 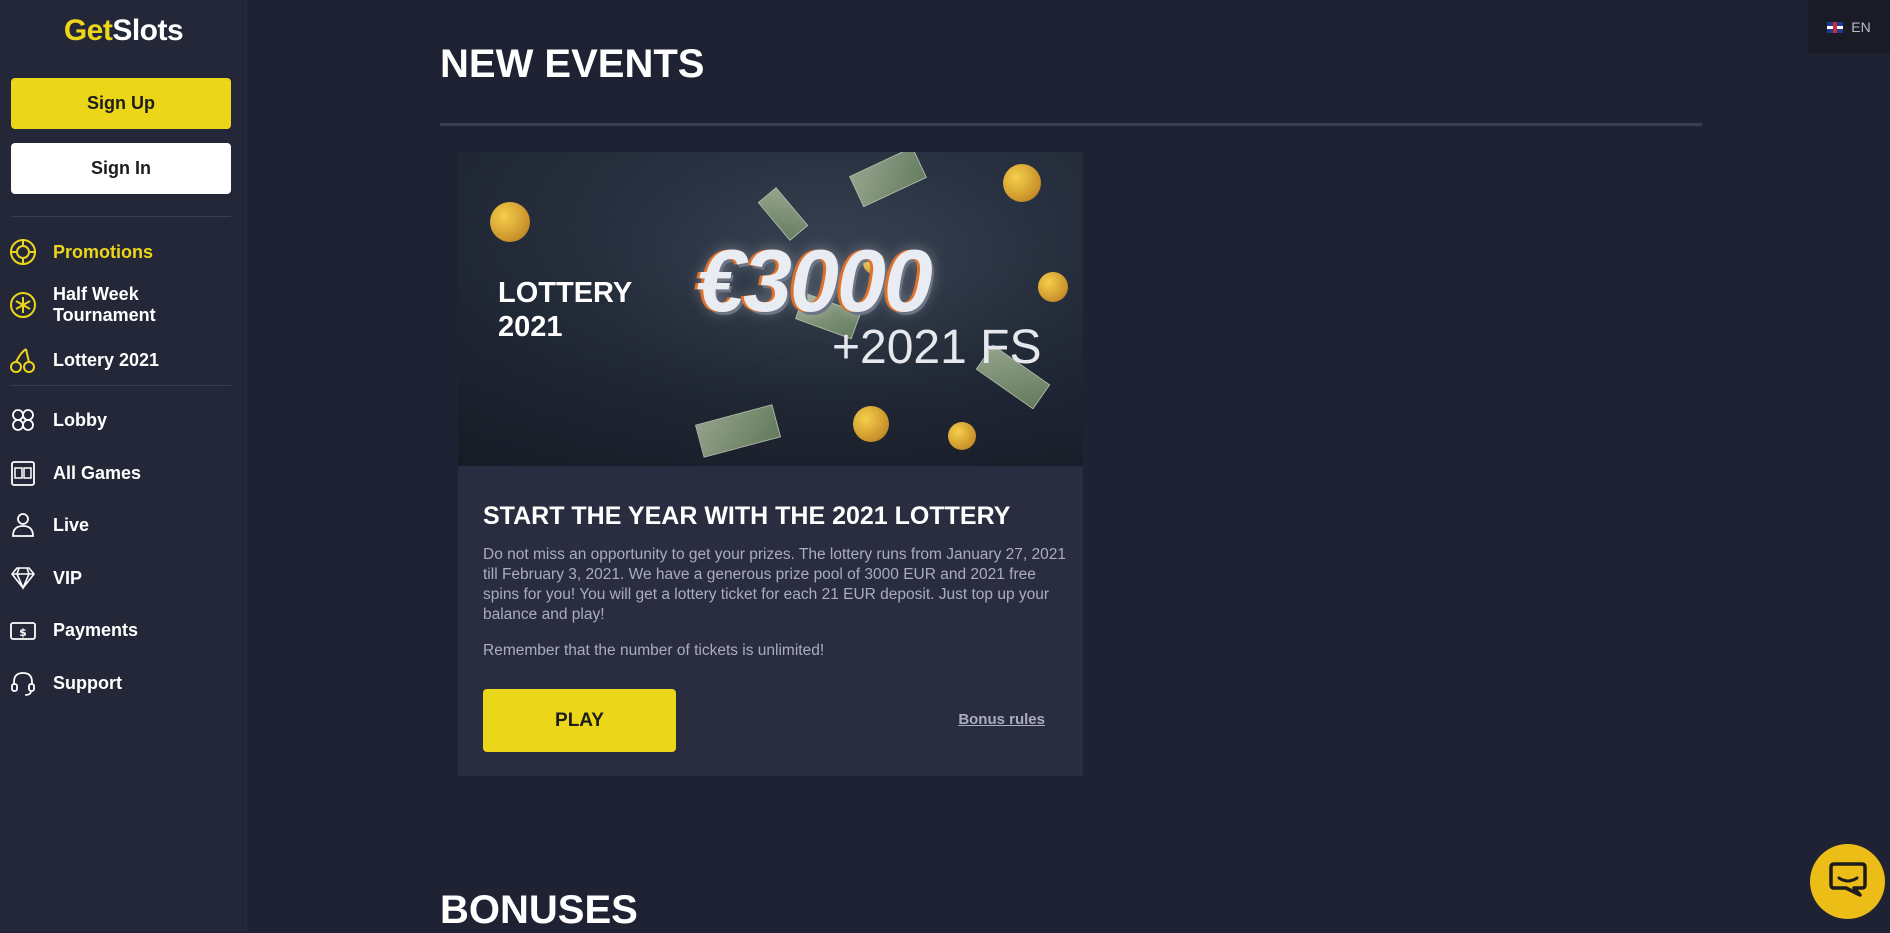 I want to click on sidebar-item-label: All Games, so click(x=97, y=472).